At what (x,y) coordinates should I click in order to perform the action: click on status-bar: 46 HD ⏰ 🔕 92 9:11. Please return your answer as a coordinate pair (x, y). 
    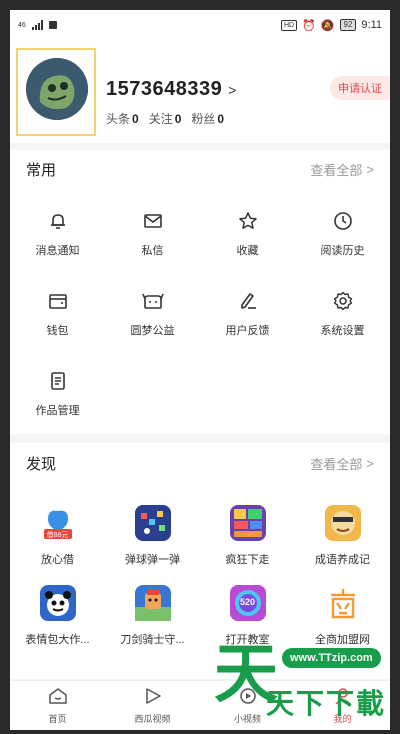
    Looking at the image, I should click on (200, 25).